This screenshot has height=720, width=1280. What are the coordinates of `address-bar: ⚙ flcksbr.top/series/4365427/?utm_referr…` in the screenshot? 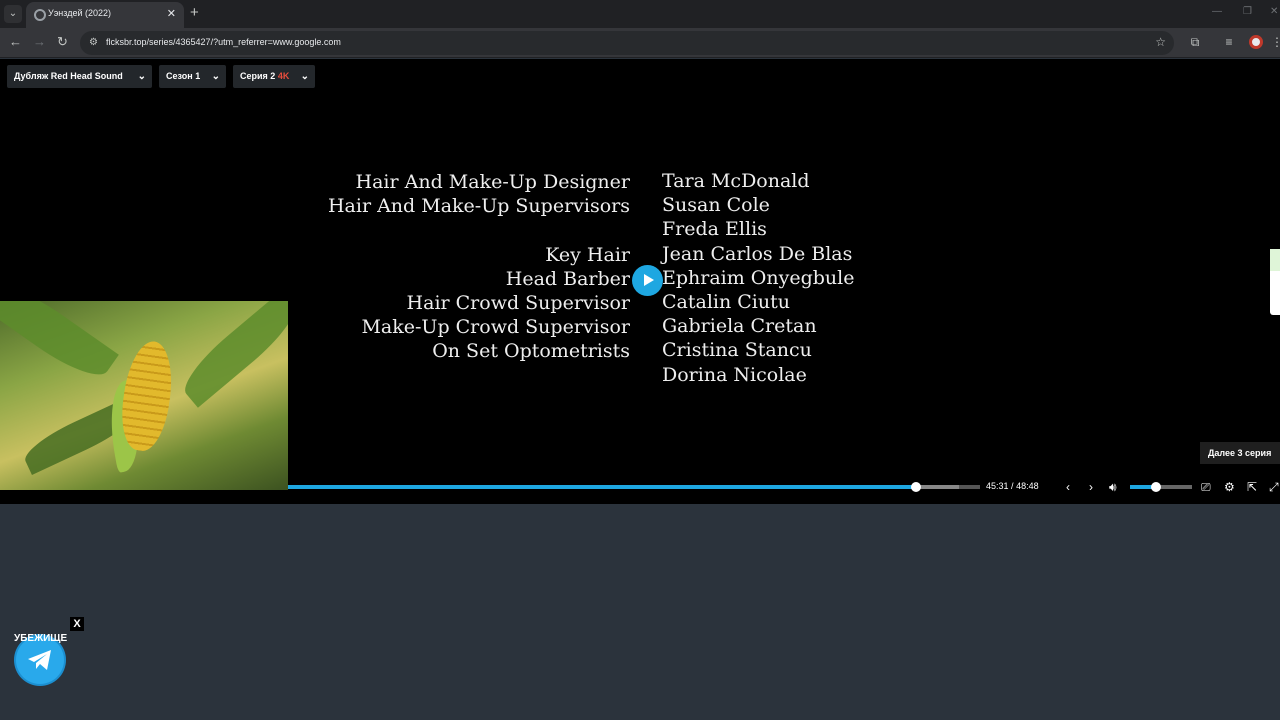 It's located at (627, 43).